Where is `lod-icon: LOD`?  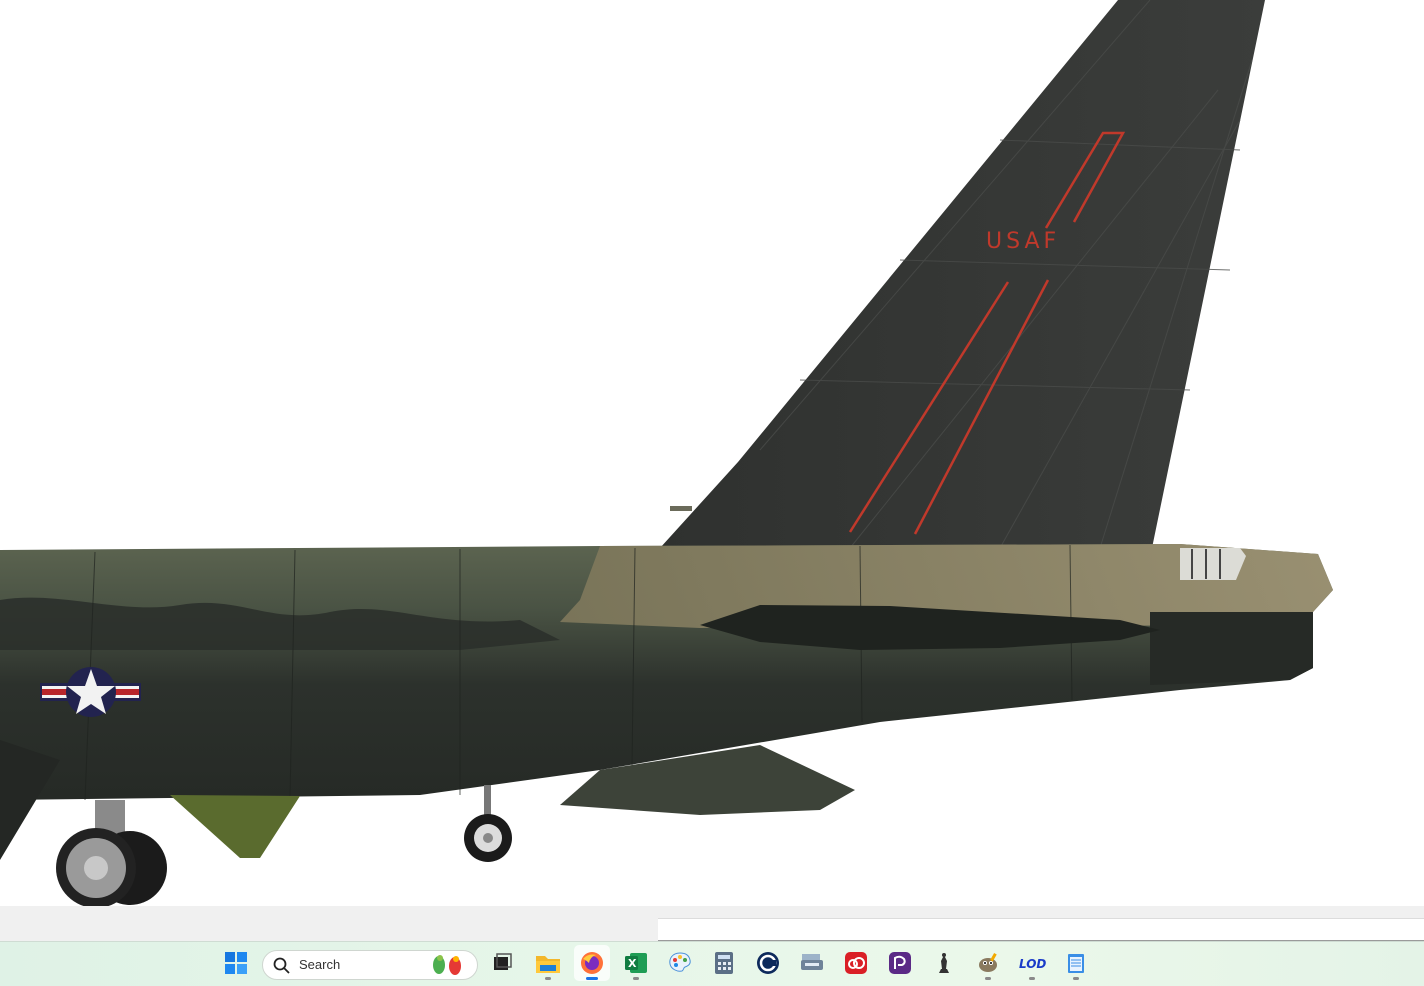 lod-icon: LOD is located at coordinates (1032, 963).